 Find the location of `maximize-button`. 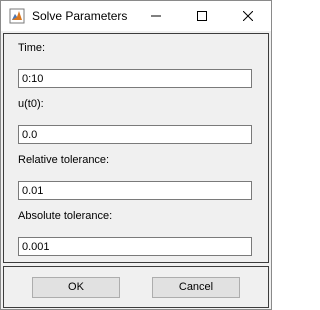

maximize-button is located at coordinates (202, 16).